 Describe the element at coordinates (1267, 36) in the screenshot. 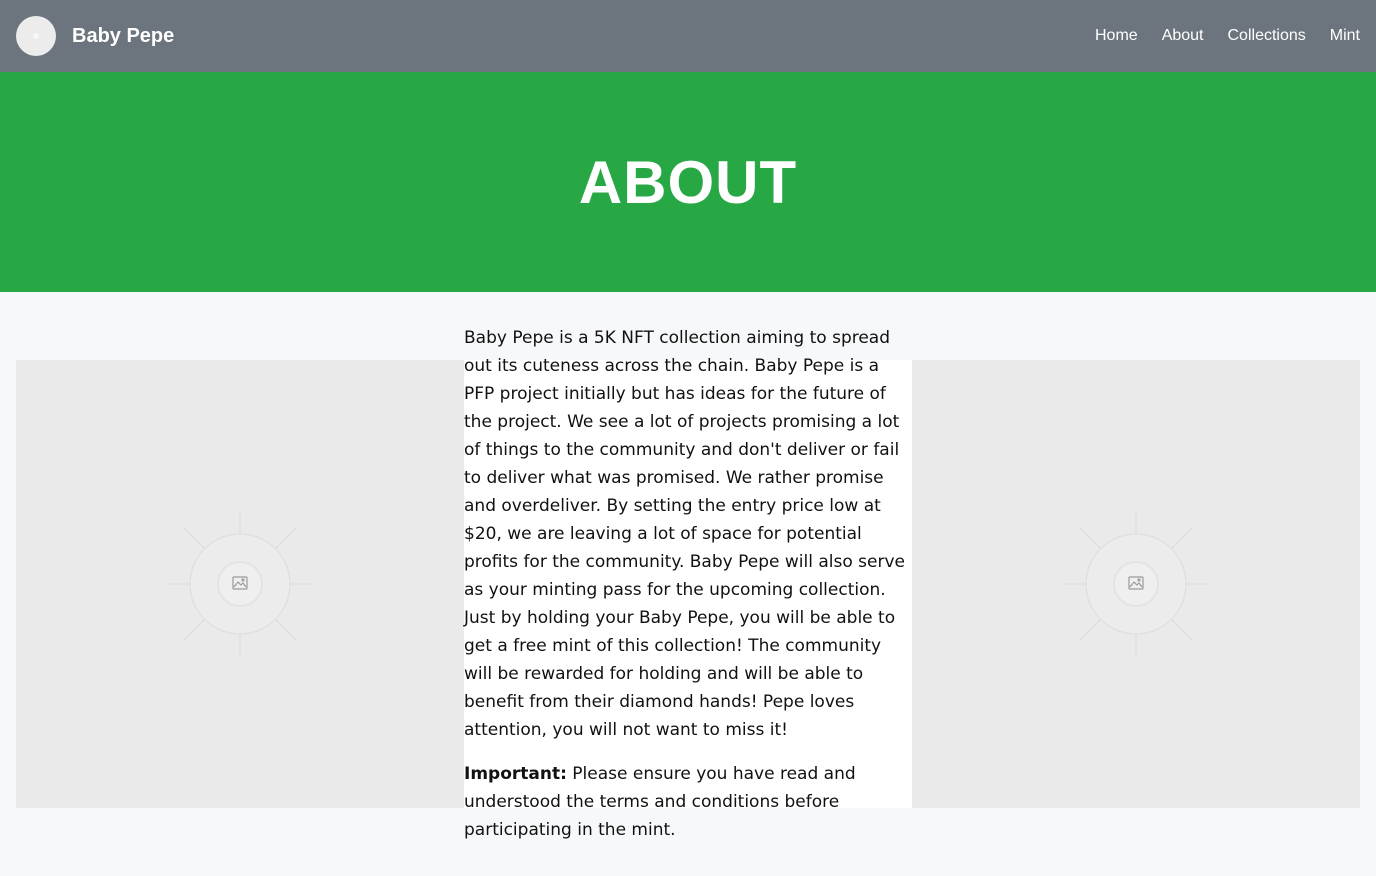

I see `nav-link-collections: Collections` at that location.